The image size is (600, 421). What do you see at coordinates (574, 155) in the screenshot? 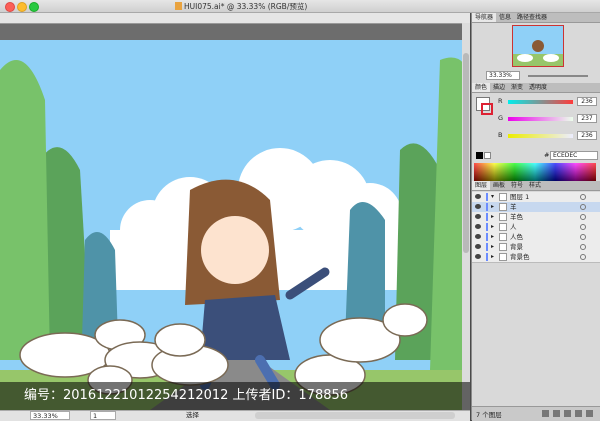
I see `hex-color-field: ECEDEC` at bounding box center [574, 155].